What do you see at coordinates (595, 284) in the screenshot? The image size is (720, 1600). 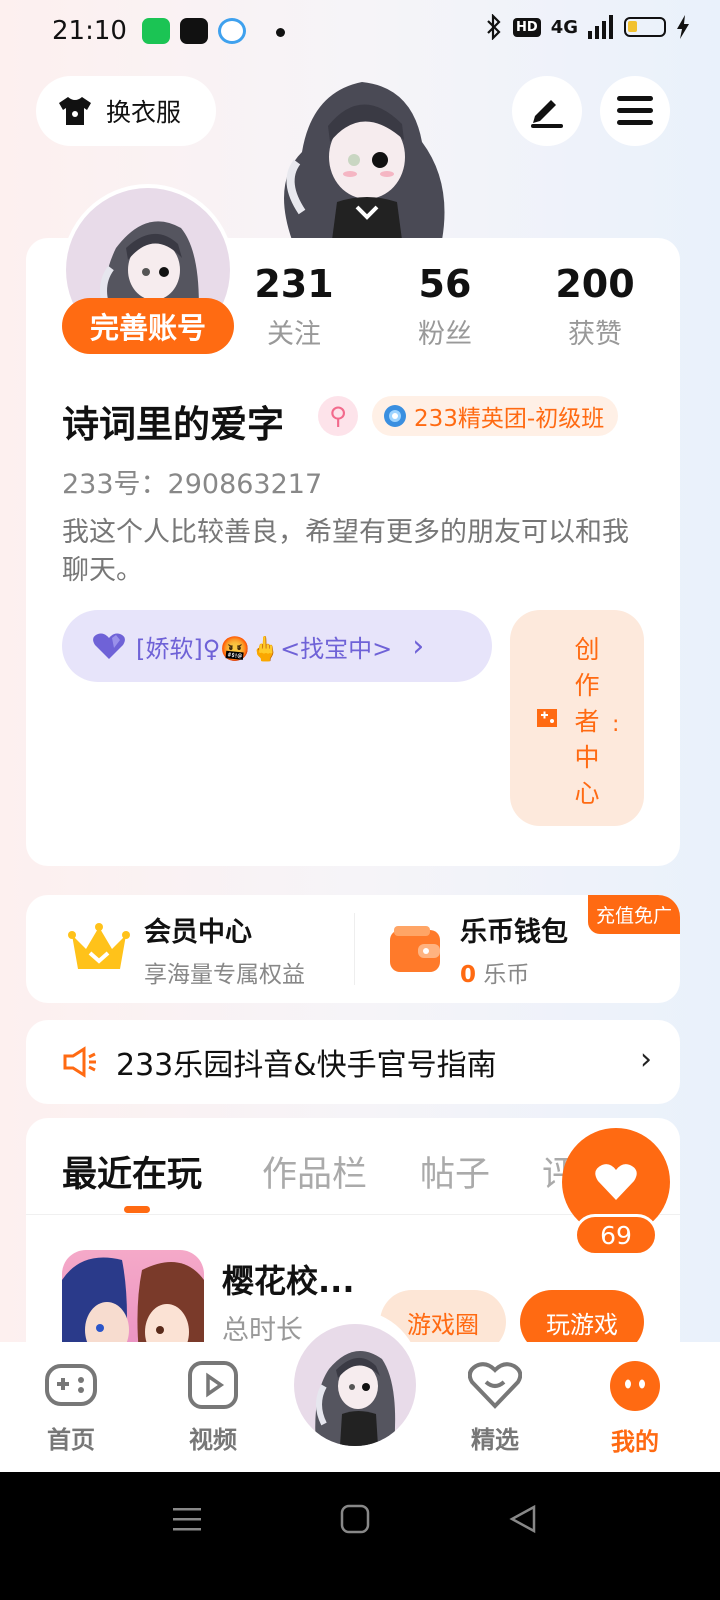 I see `likes-count: 200` at bounding box center [595, 284].